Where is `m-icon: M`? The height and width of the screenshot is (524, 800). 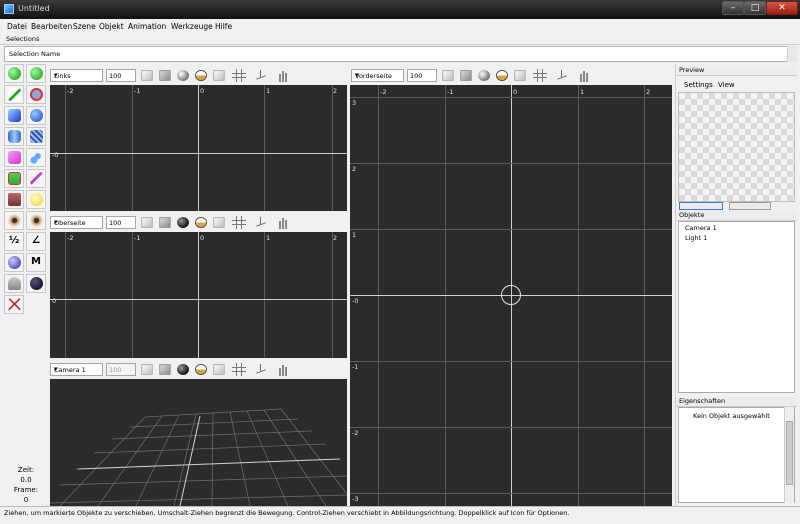
m-icon: M is located at coordinates (36, 262).